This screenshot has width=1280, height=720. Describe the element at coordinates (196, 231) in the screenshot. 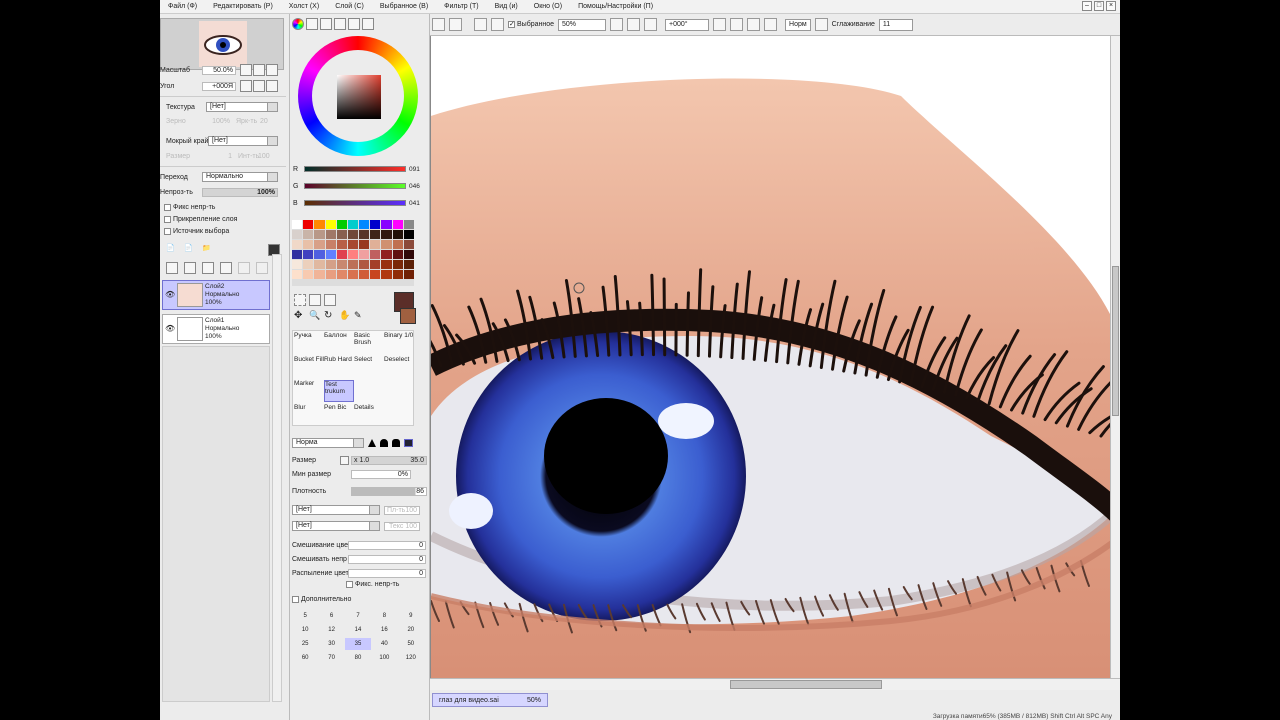

I see `check-selection-source: Источник выбора` at that location.